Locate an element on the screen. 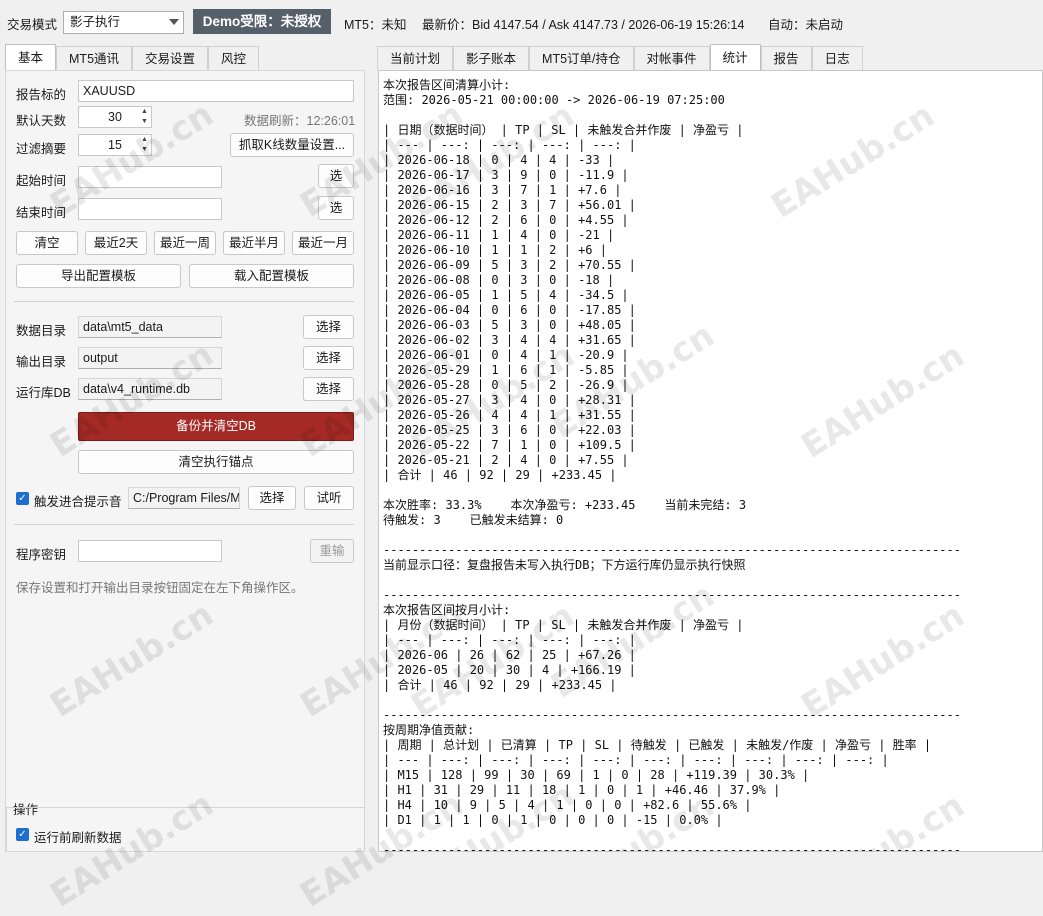 Image resolution: width=1043 pixels, height=916 pixels. tab-basic: 基本 is located at coordinates (31, 57).